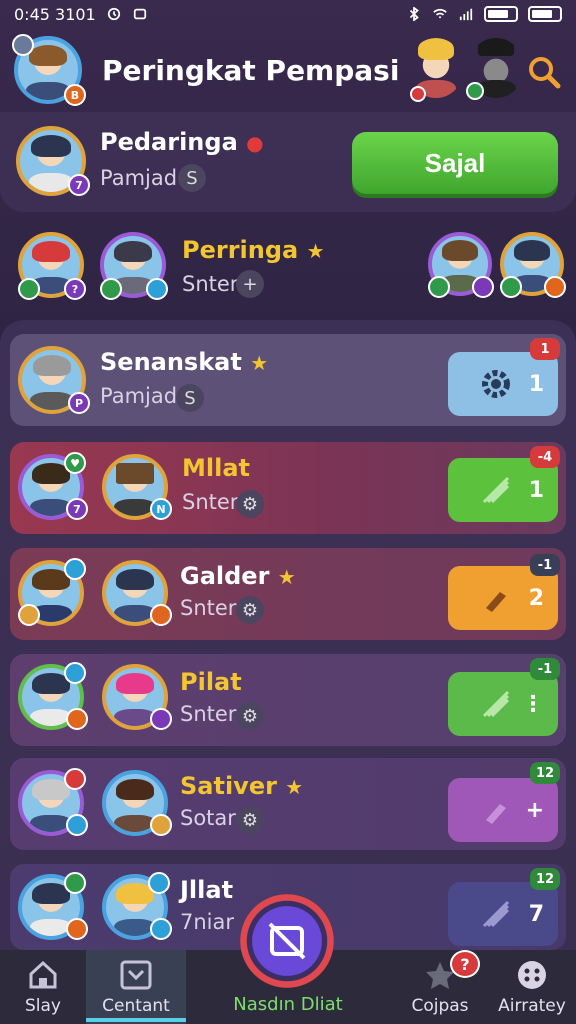 Image resolution: width=576 pixels, height=1024 pixels. I want to click on row-sub: Sotar, so click(208, 818).